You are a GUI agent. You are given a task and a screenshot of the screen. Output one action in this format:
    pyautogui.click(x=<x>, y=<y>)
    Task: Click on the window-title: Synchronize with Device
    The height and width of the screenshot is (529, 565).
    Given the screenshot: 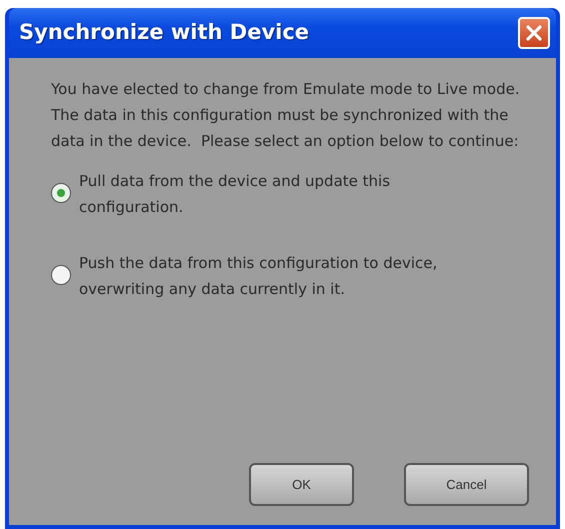 What is the action you would take?
    pyautogui.click(x=164, y=32)
    